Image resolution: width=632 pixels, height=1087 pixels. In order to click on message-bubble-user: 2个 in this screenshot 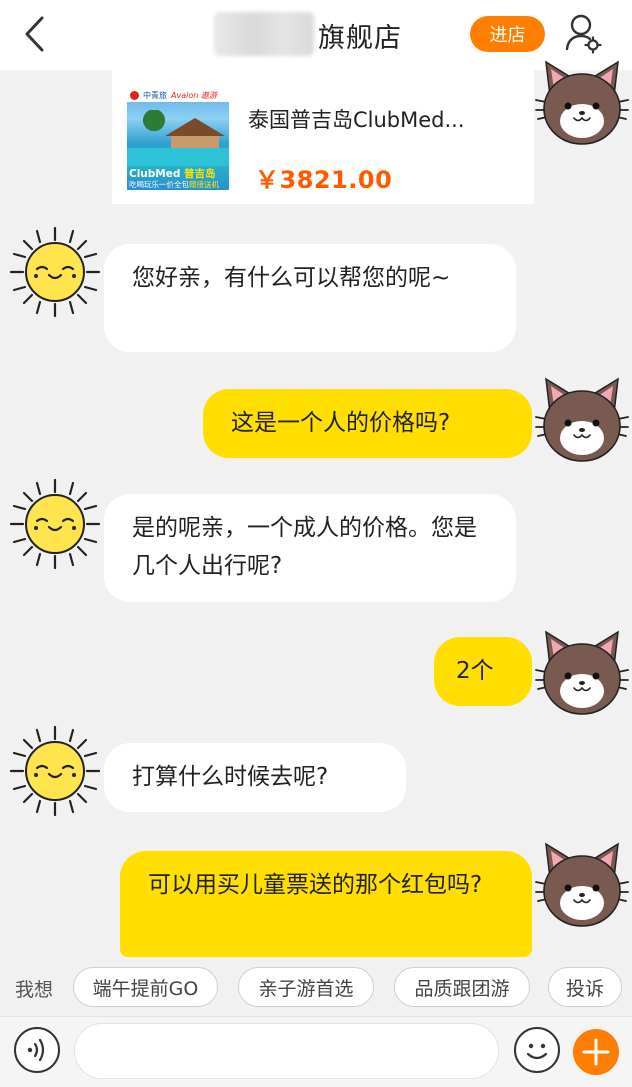, I will do `click(483, 671)`.